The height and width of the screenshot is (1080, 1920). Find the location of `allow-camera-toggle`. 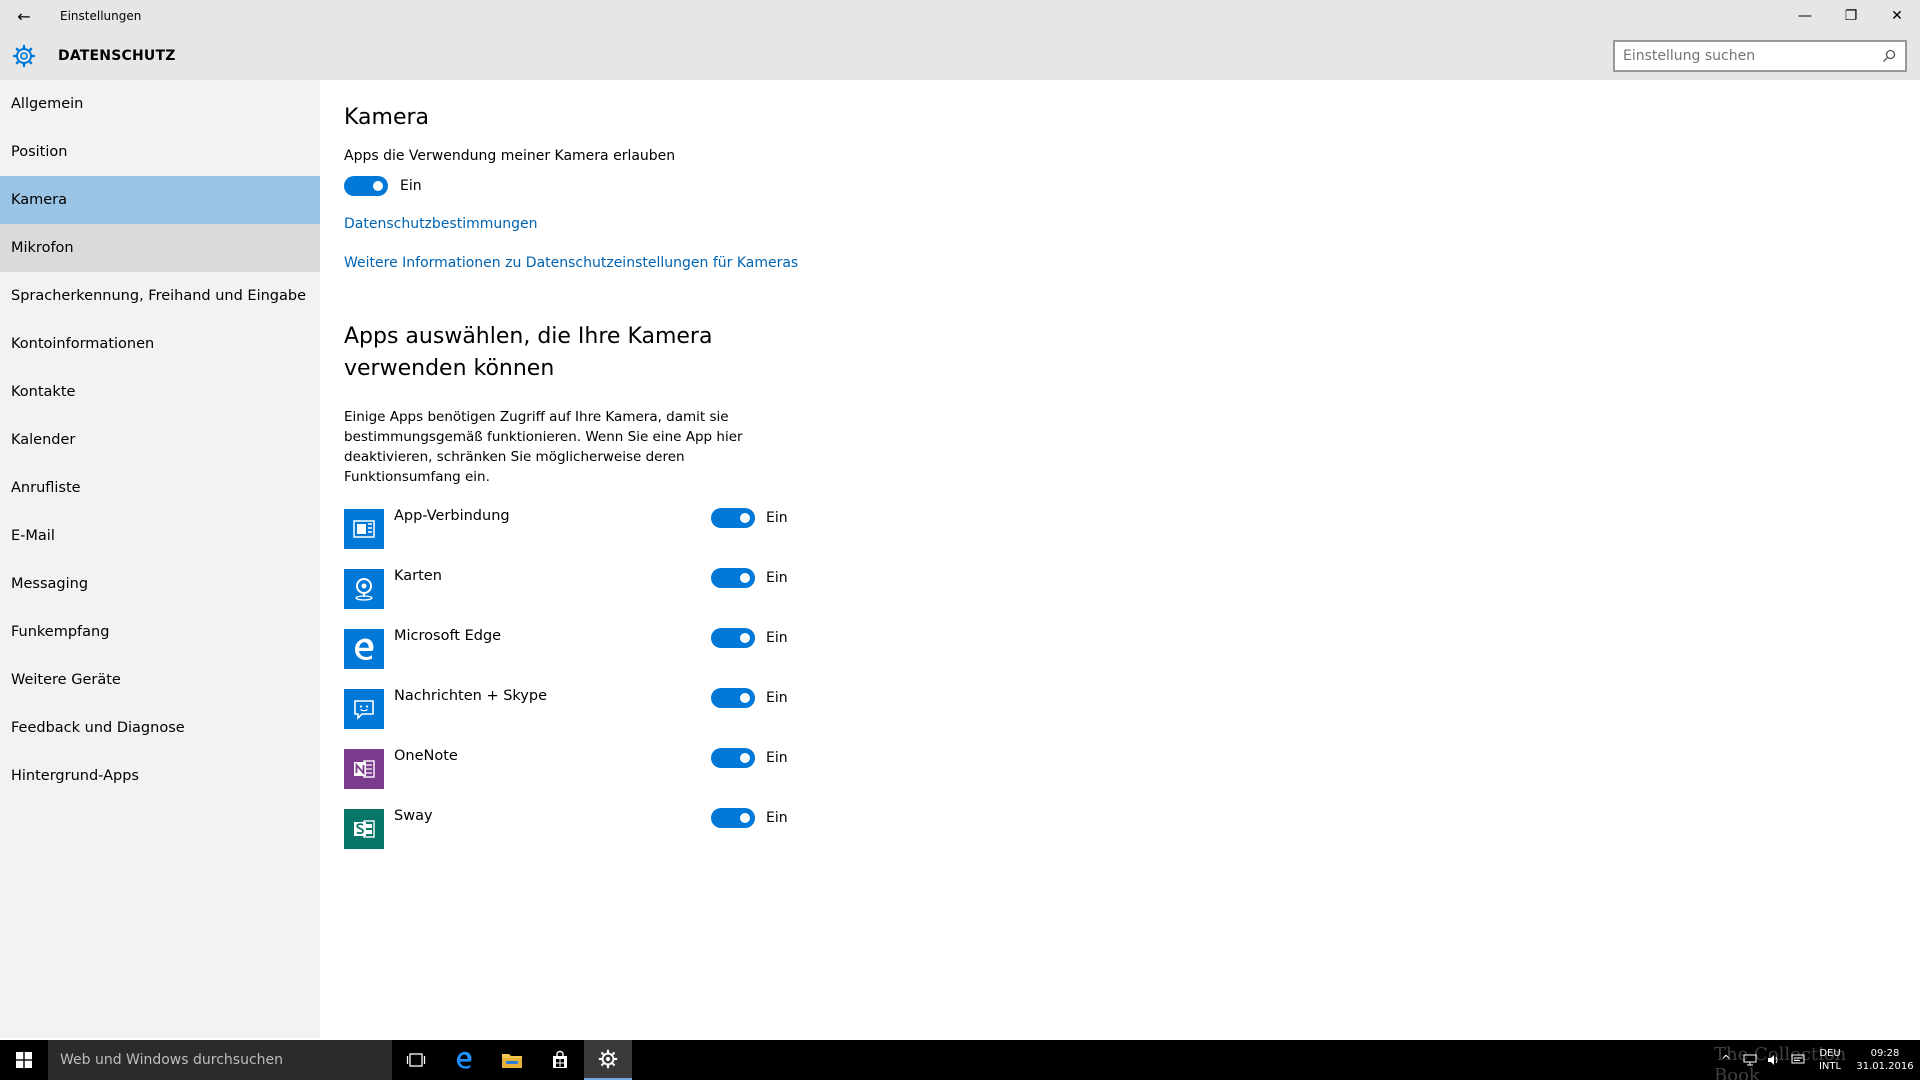

allow-camera-toggle is located at coordinates (366, 186).